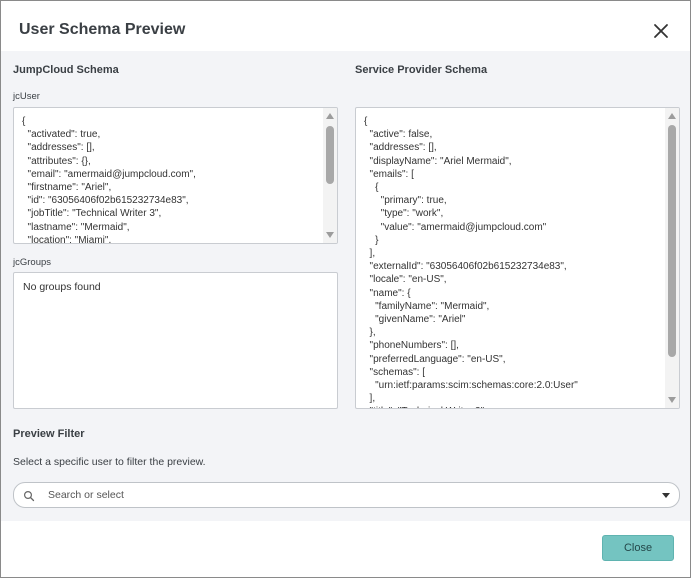 This screenshot has height=578, width=691. I want to click on close-button: Close, so click(638, 548).